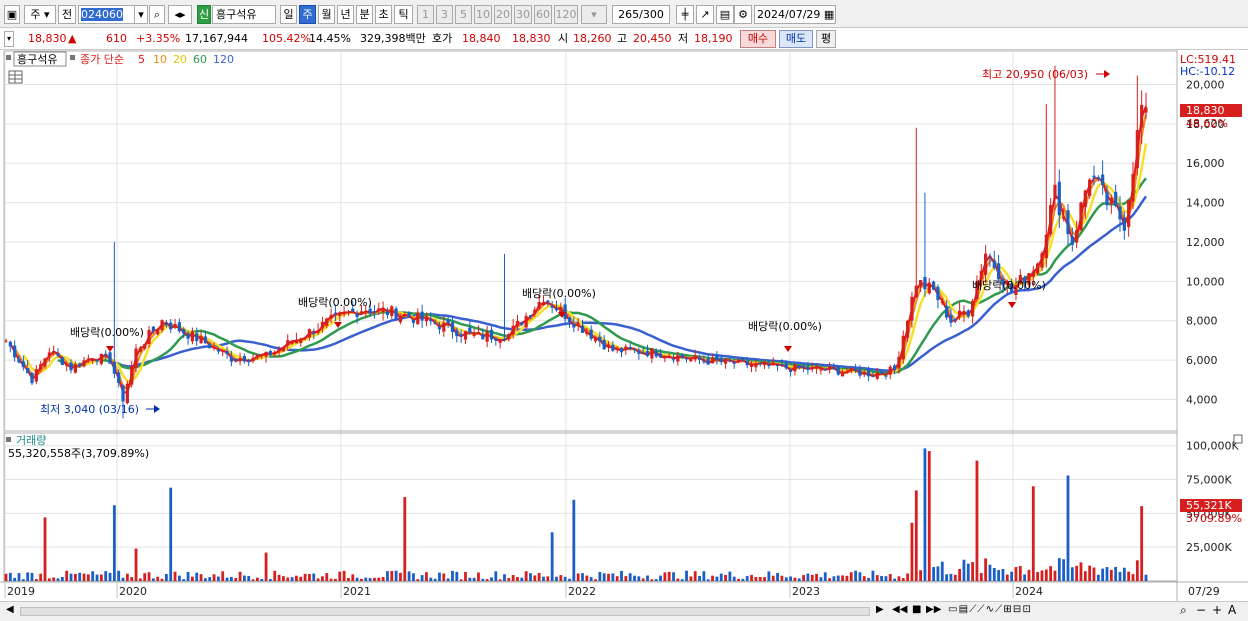 The width and height of the screenshot is (1248, 621). Describe the element at coordinates (795, 14) in the screenshot. I see `date-field: 2024/07/29 ▦` at that location.